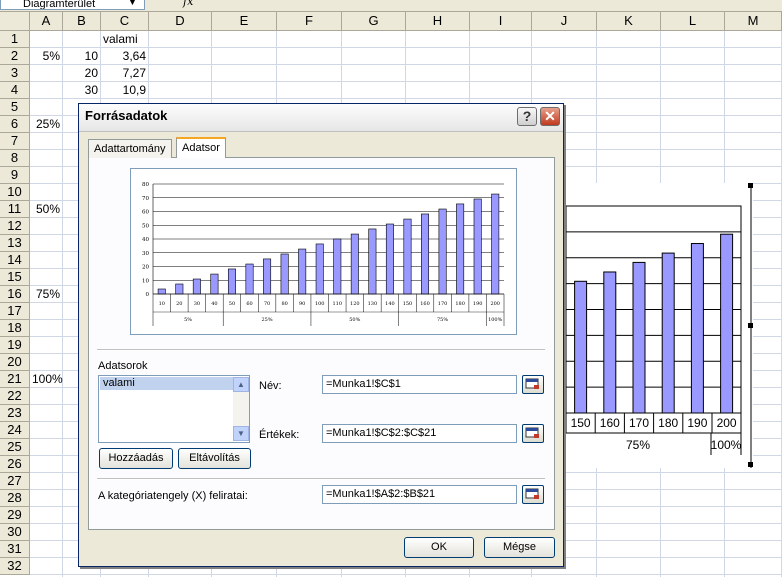 This screenshot has height=577, width=782. Describe the element at coordinates (419, 384) in the screenshot. I see `name-field: =Munka1!$C$1` at that location.